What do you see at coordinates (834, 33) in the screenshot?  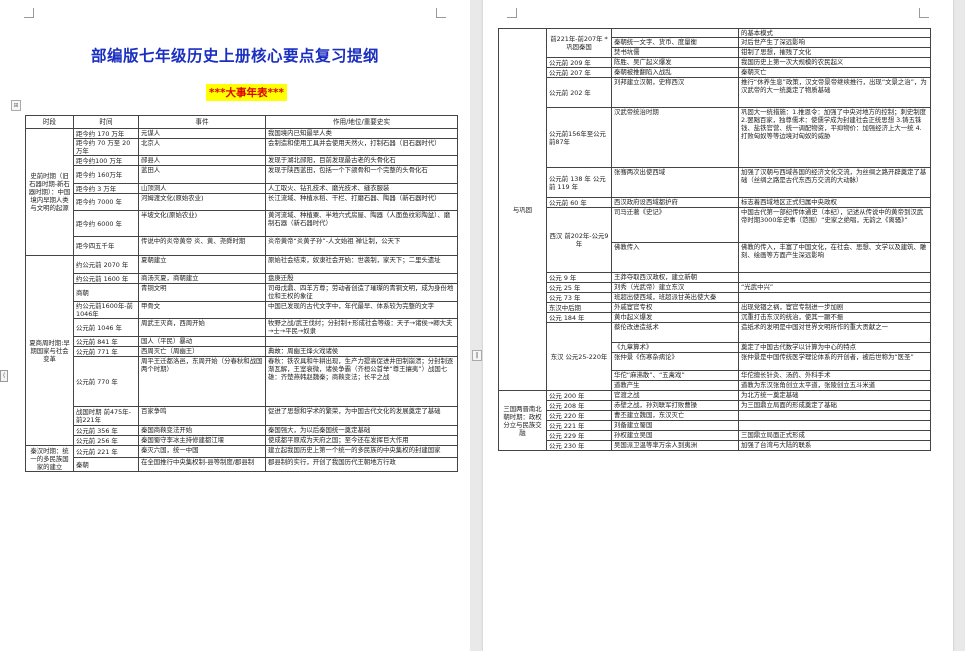 I see `note-cell: 的基本模式` at bounding box center [834, 33].